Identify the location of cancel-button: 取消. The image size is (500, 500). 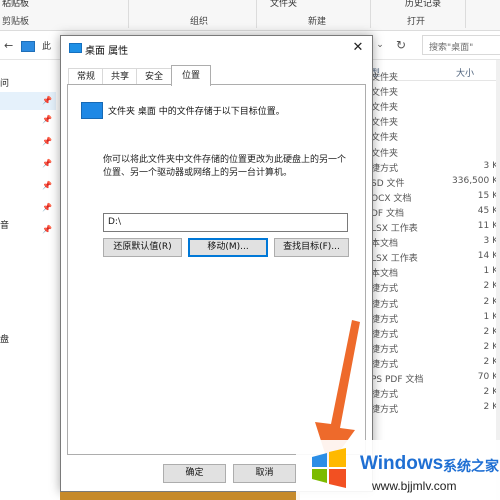
(264, 473).